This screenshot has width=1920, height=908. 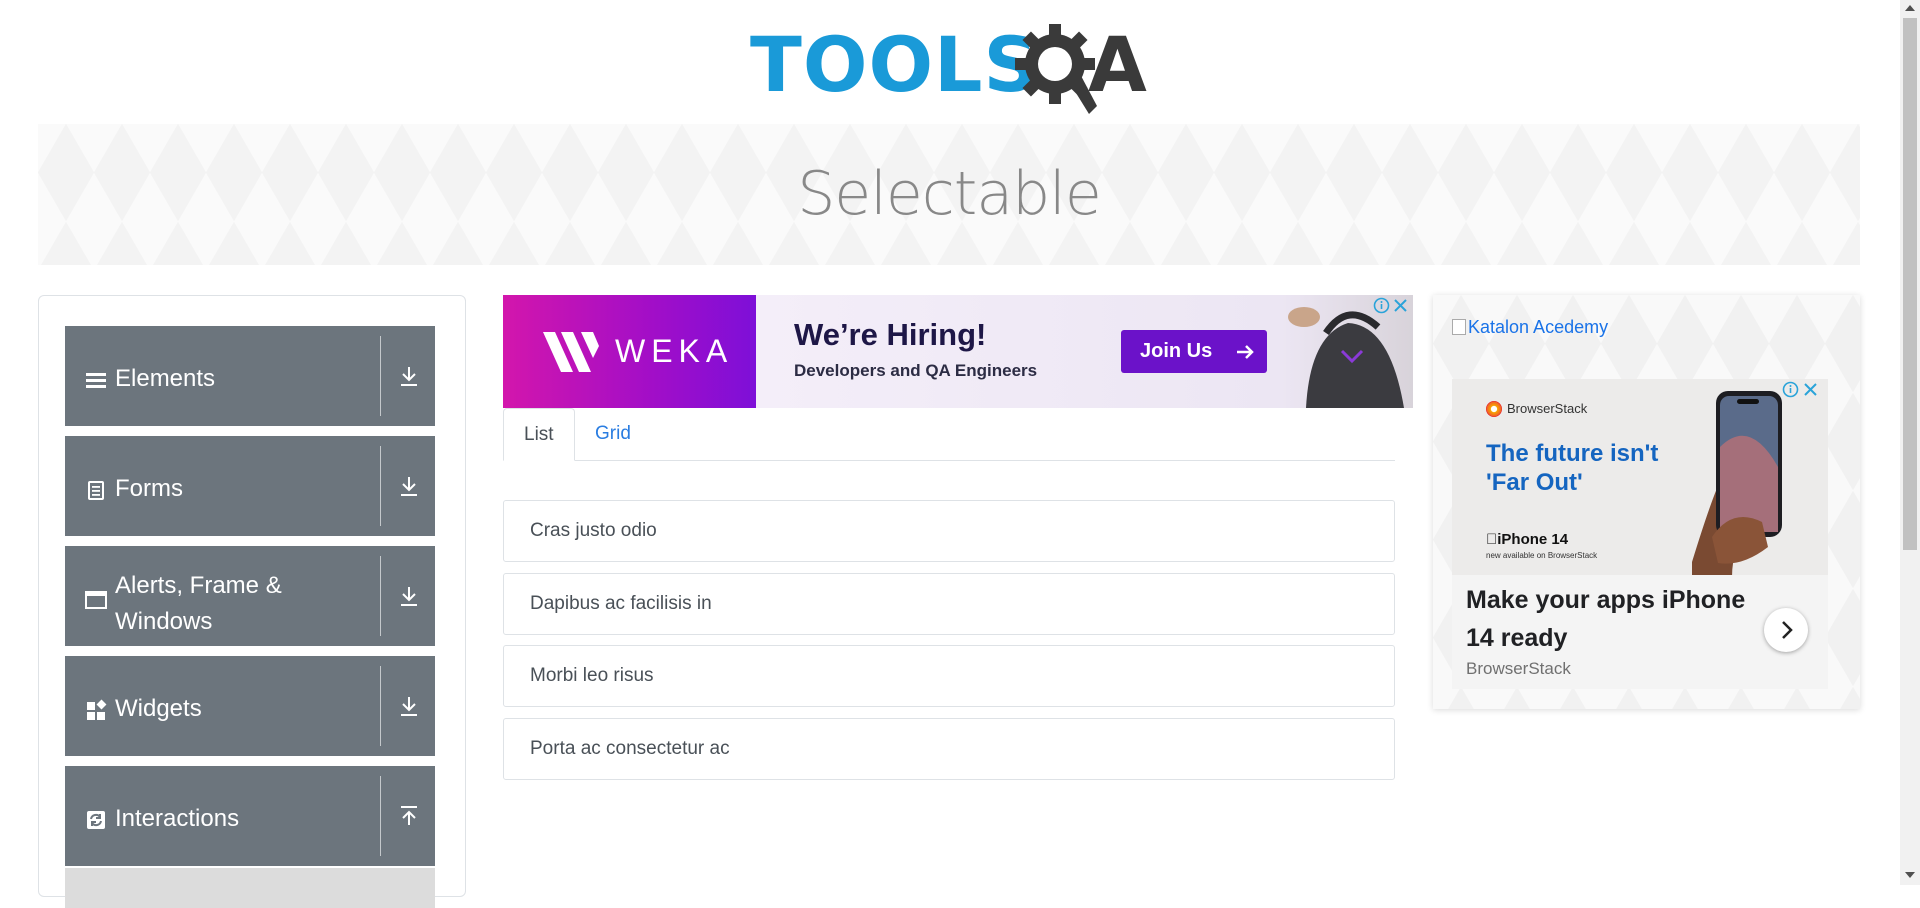 I want to click on sidebar-group-forms: Forms, so click(x=250, y=486).